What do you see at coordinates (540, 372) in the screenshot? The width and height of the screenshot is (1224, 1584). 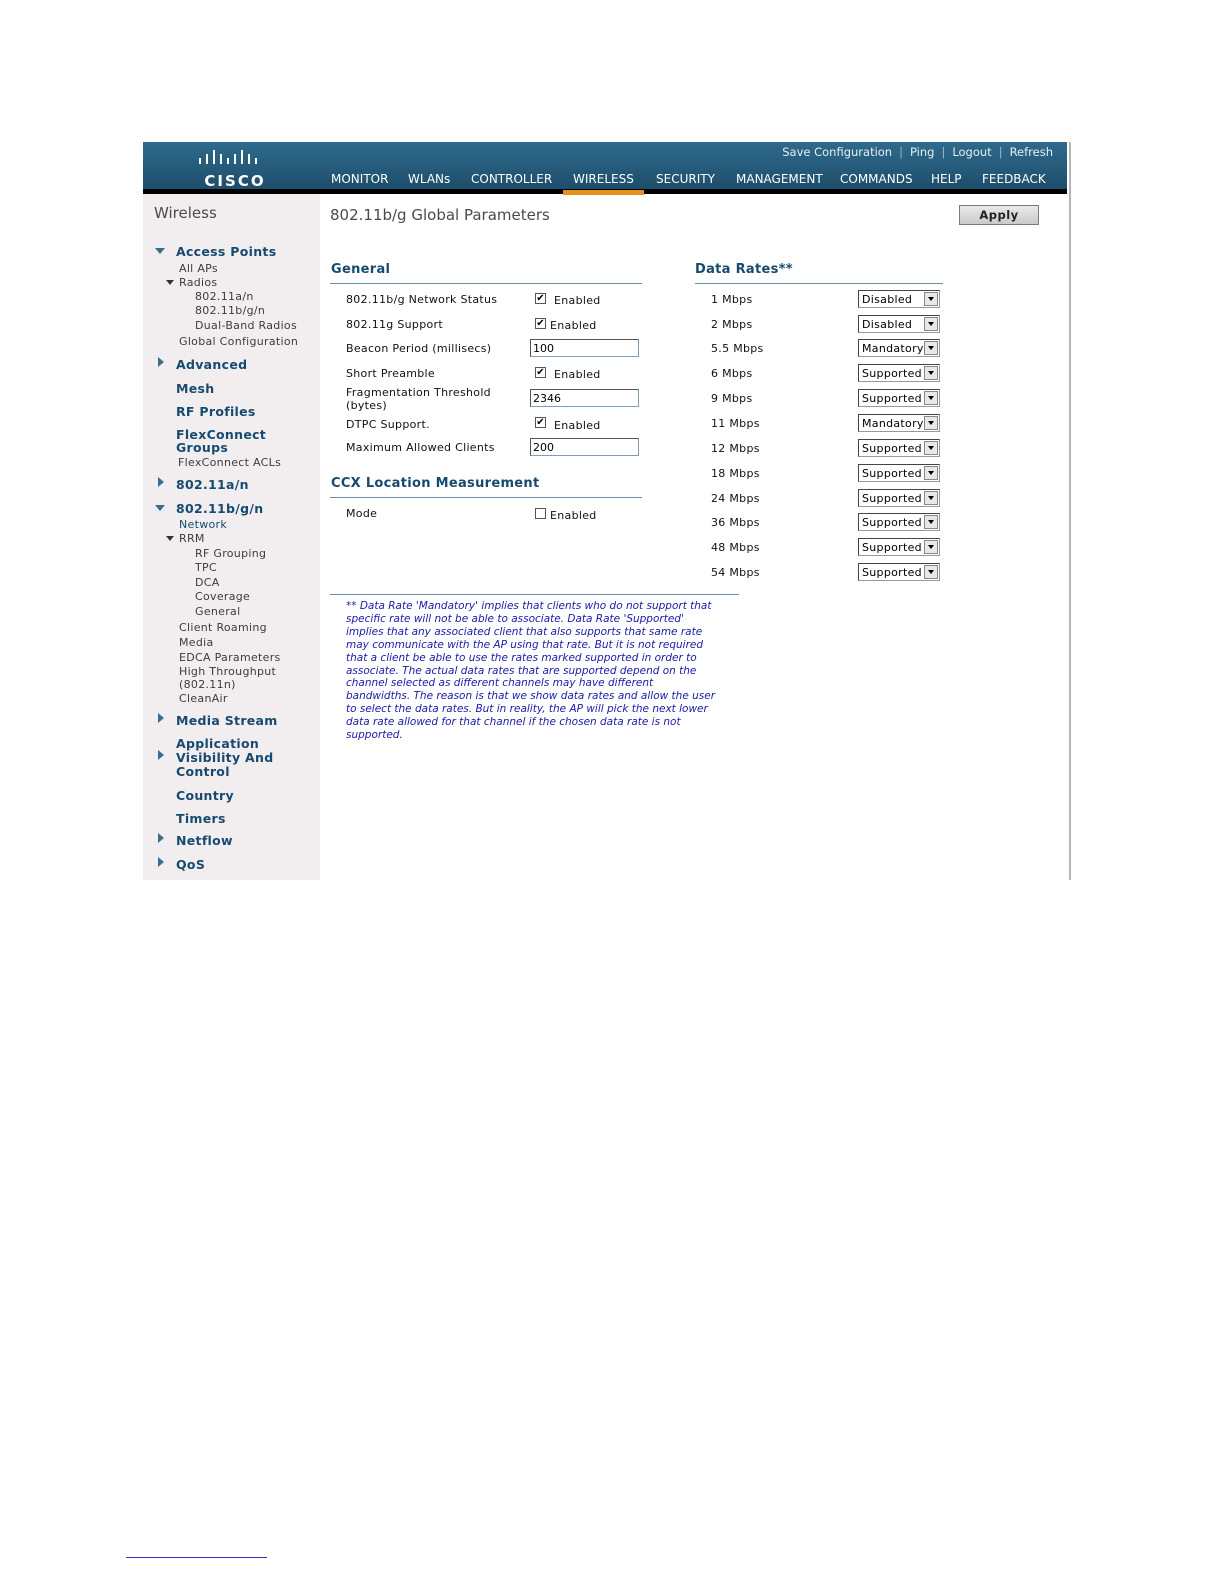 I see `short-preamble-checkbox: ✔` at bounding box center [540, 372].